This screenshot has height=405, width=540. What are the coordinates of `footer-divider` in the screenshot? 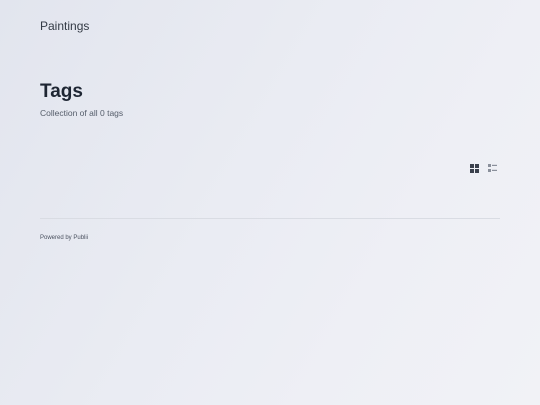 It's located at (270, 218).